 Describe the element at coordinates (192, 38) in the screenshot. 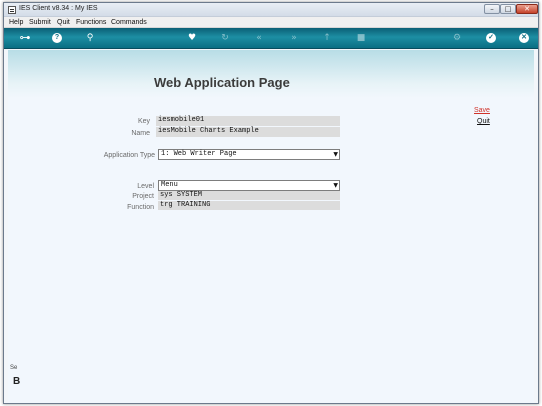

I see `heart-icon: ♥` at that location.